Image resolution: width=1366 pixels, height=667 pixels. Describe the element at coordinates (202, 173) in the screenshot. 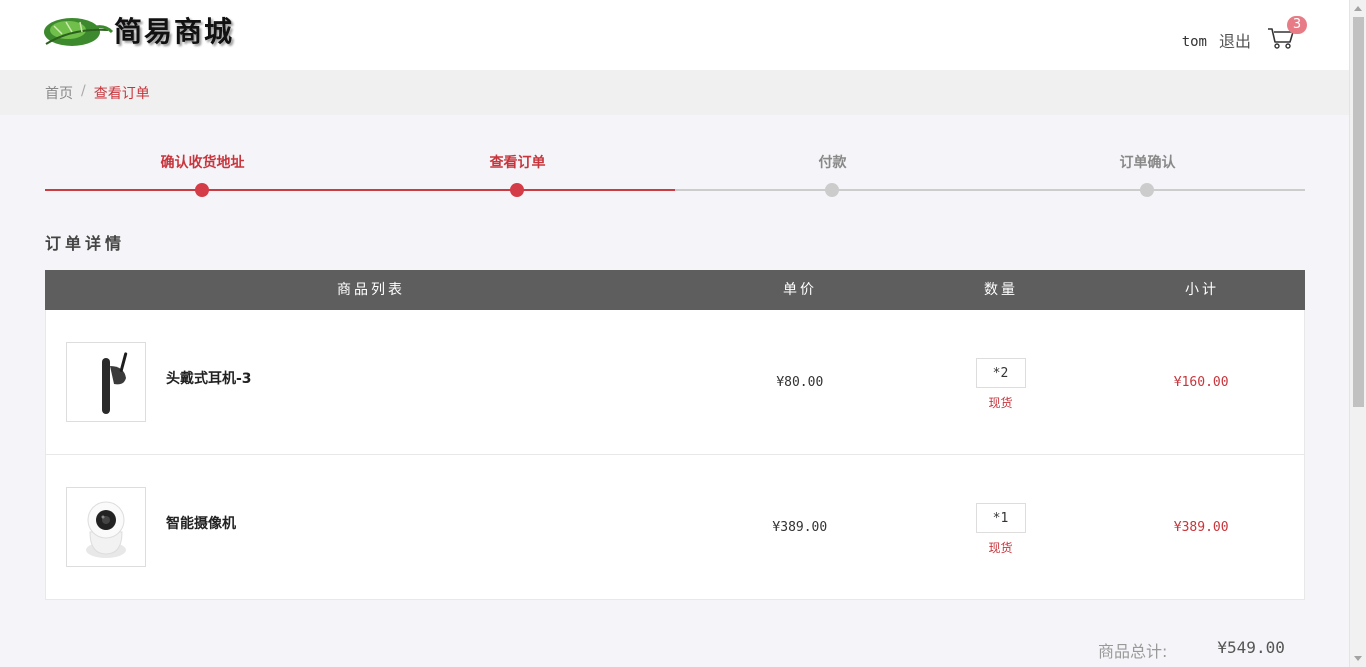

I see `step-confirm-address: 确认收货地址` at that location.